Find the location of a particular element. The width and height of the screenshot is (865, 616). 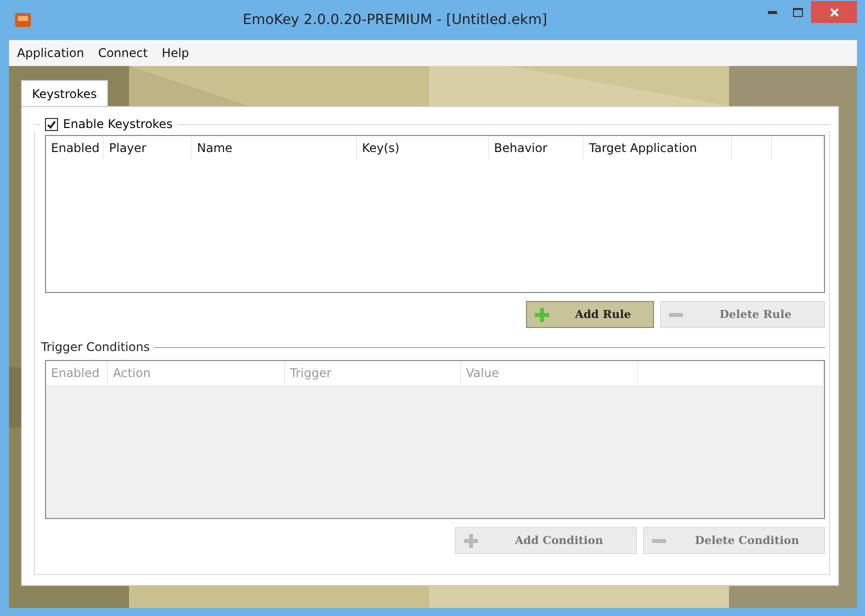

window-title: EmoKey 2.0.0.20-PREMIUM - [Untitled.ekm] is located at coordinates (395, 20).